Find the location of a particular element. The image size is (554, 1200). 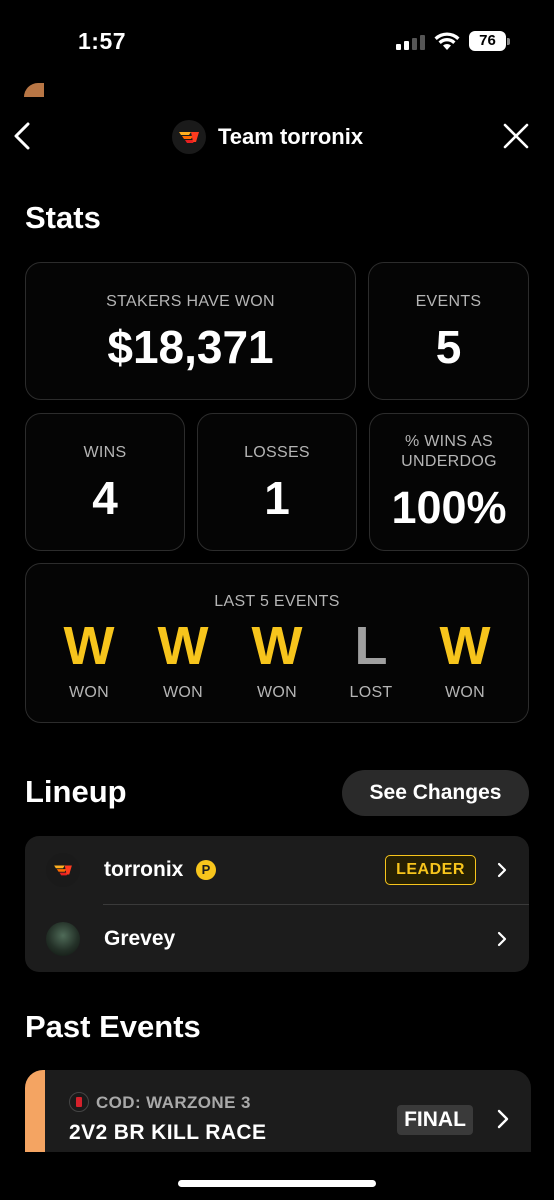

stakers-won-value: $18,371 is located at coordinates (190, 347).